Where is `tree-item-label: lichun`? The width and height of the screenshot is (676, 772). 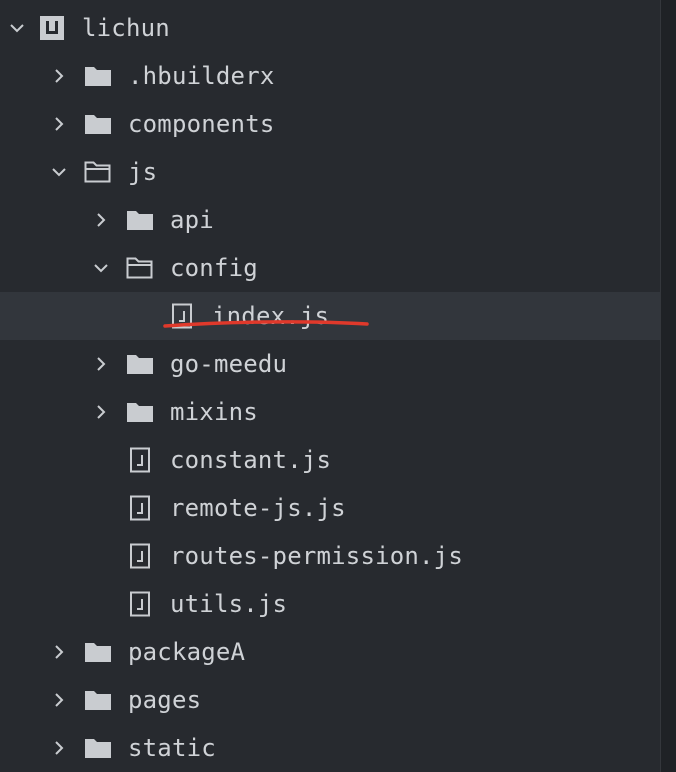
tree-item-label: lichun is located at coordinates (126, 28).